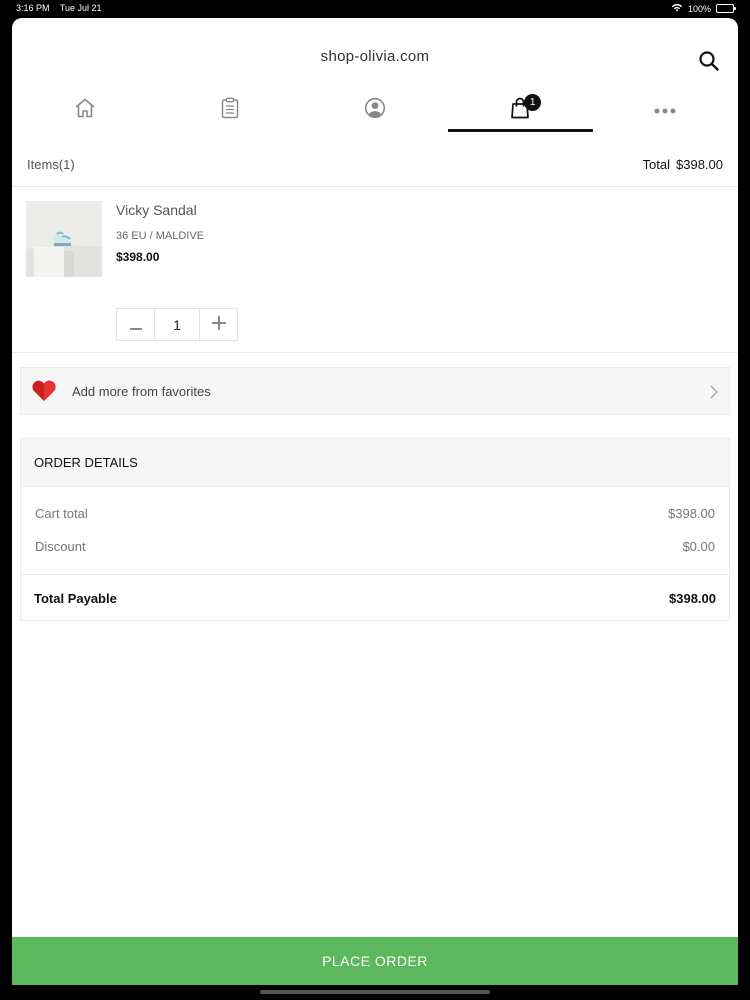 The image size is (750, 1000). I want to click on favorites-label: Add more from favorites, so click(141, 391).